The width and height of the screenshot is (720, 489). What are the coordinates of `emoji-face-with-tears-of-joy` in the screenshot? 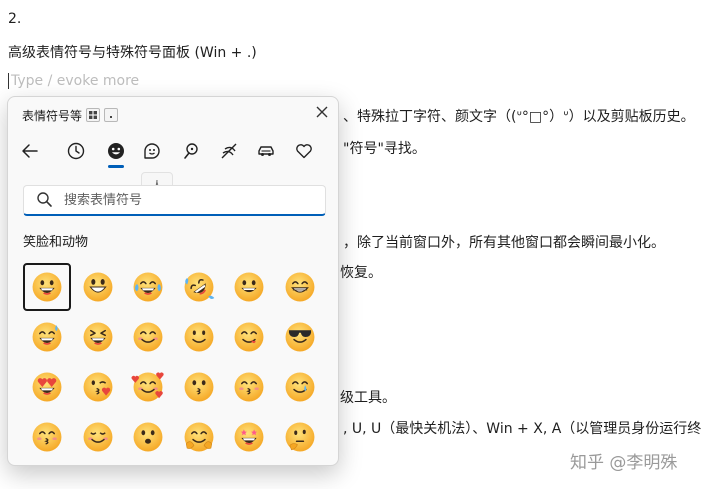 It's located at (148, 287).